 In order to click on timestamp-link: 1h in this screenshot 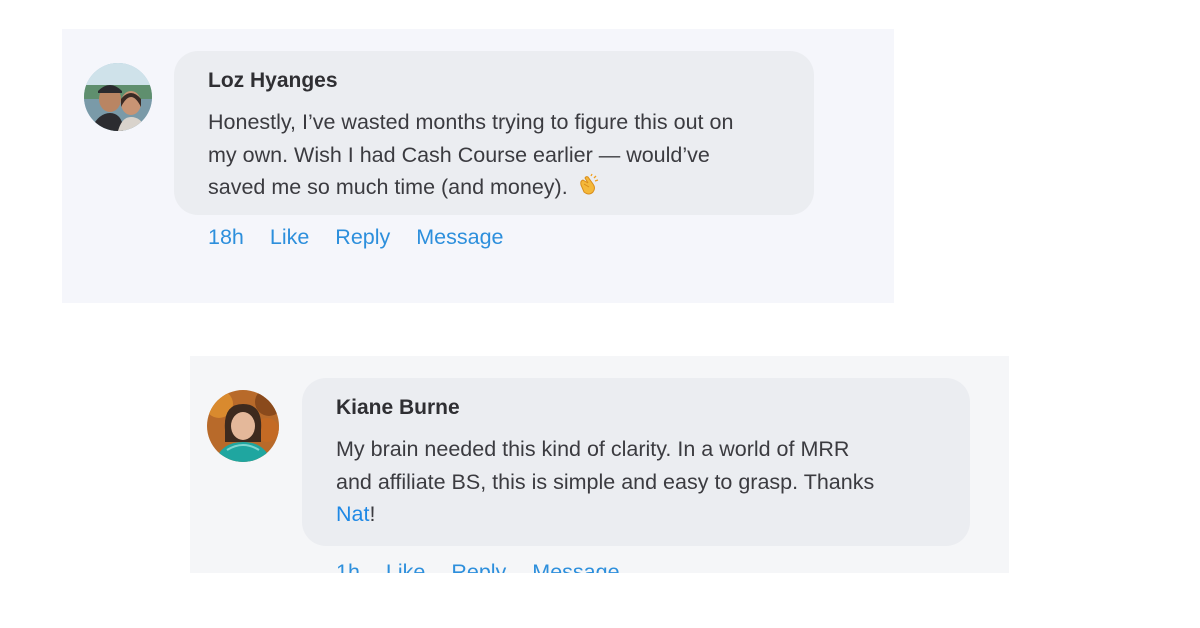, I will do `click(348, 566)`.